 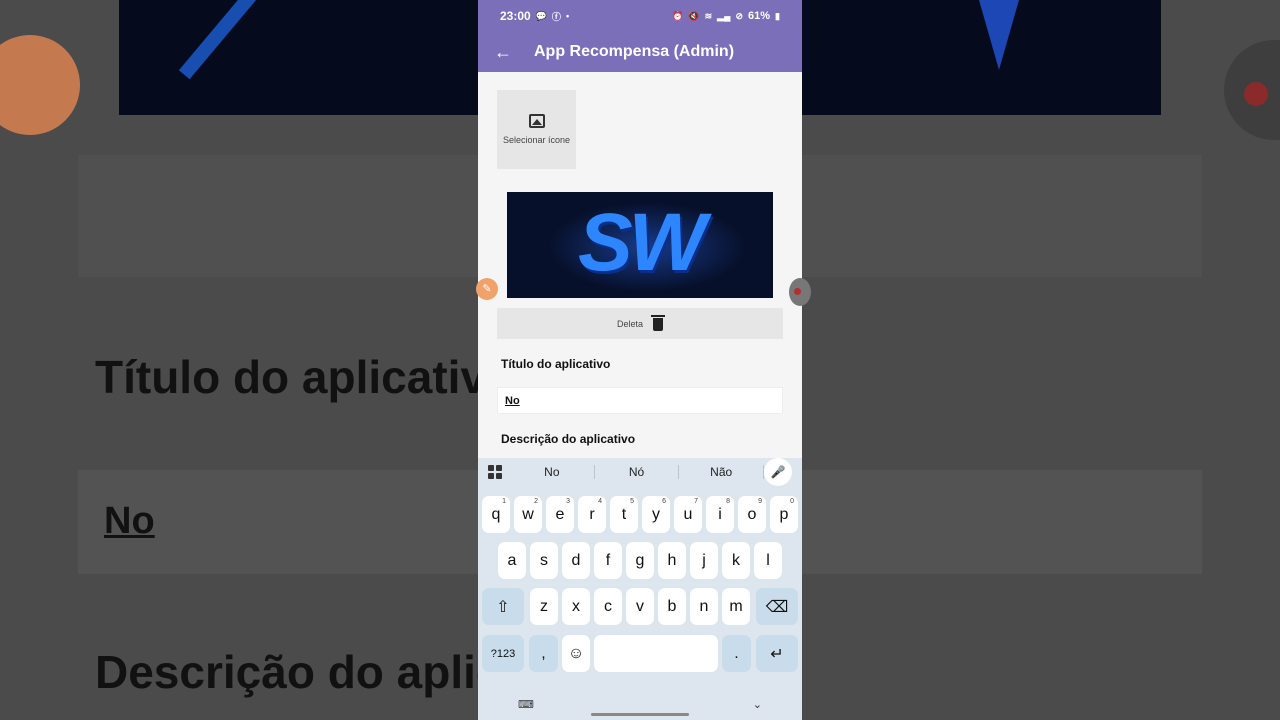 What do you see at coordinates (777, 653) in the screenshot?
I see `enter-icon: ↵` at bounding box center [777, 653].